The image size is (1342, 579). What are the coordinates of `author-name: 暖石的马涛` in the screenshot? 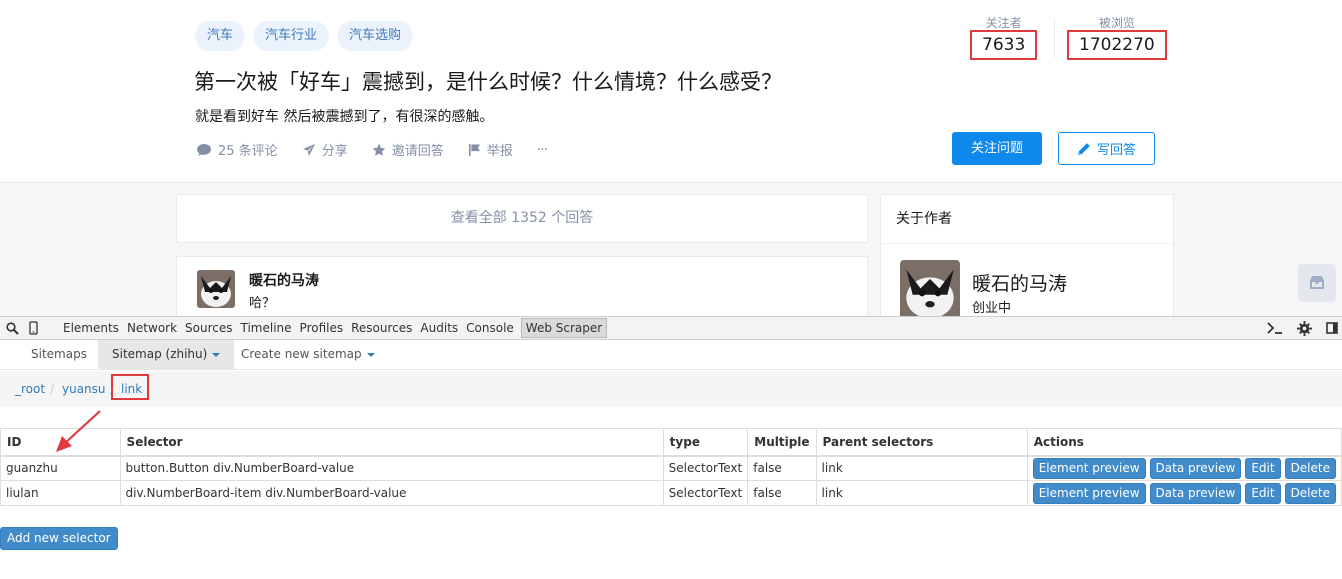 It's located at (1019, 282).